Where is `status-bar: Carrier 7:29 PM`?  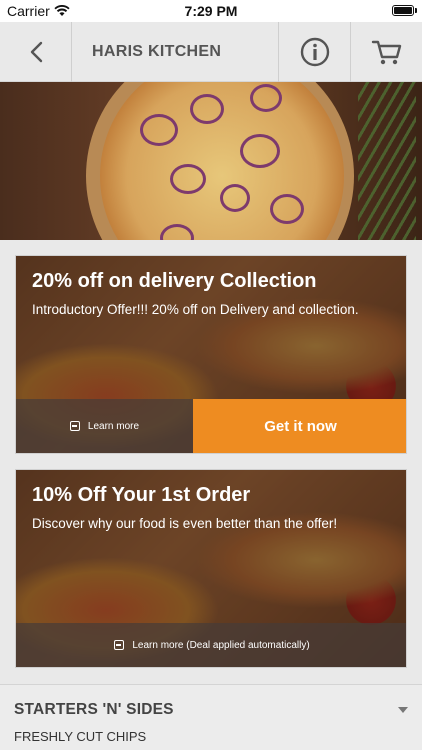
status-bar: Carrier 7:29 PM is located at coordinates (211, 11).